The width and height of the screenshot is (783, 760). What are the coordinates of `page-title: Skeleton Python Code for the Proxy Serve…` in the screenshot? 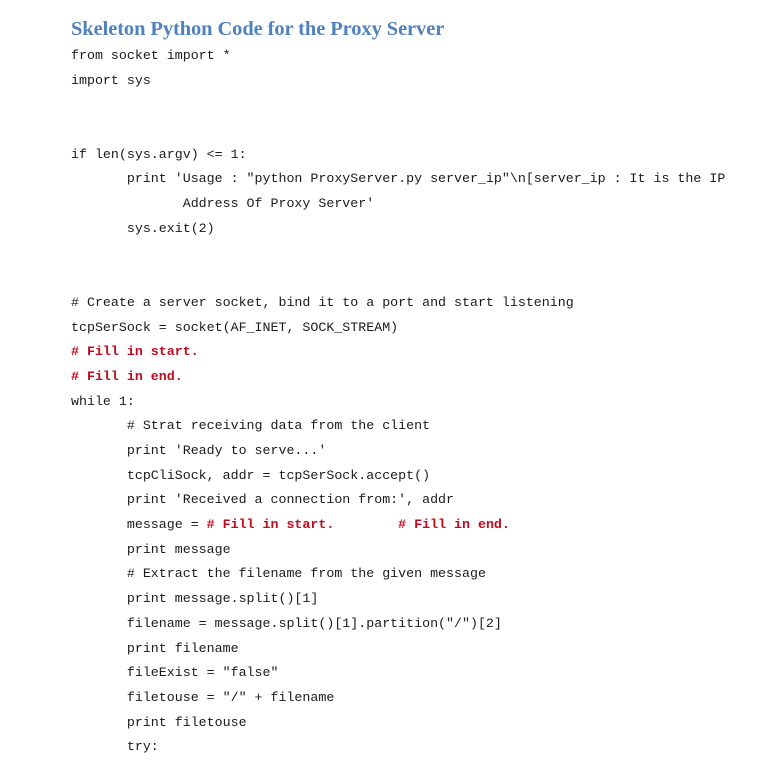 It's located at (258, 29).